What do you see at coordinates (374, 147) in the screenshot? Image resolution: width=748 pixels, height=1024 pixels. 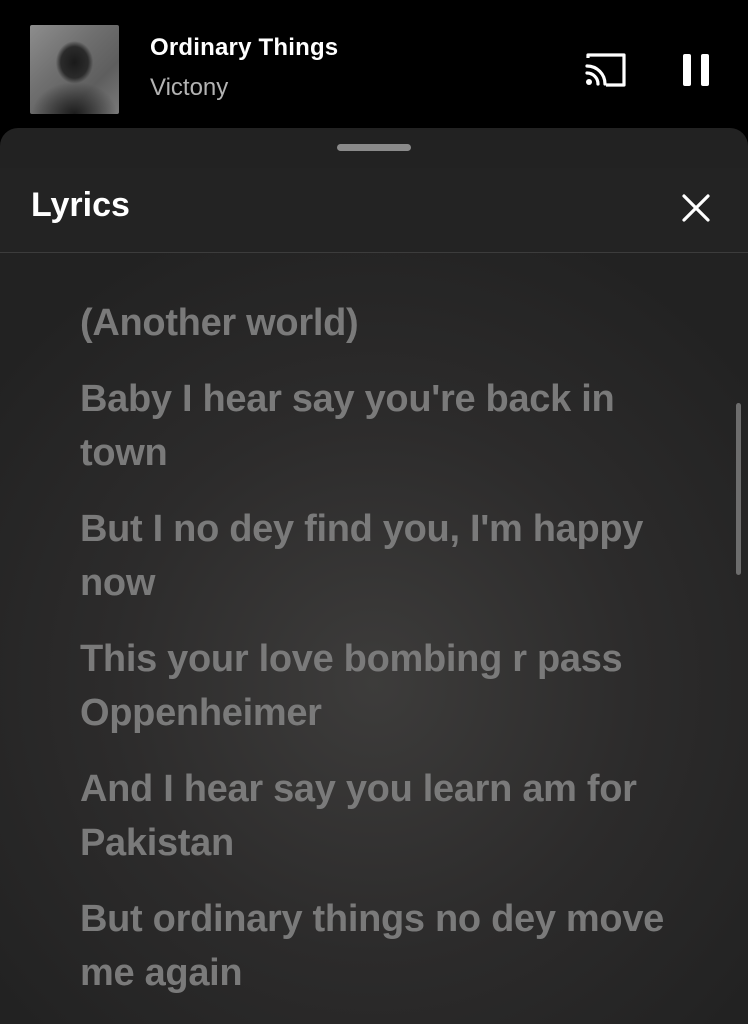 I see `drag-handle` at bounding box center [374, 147].